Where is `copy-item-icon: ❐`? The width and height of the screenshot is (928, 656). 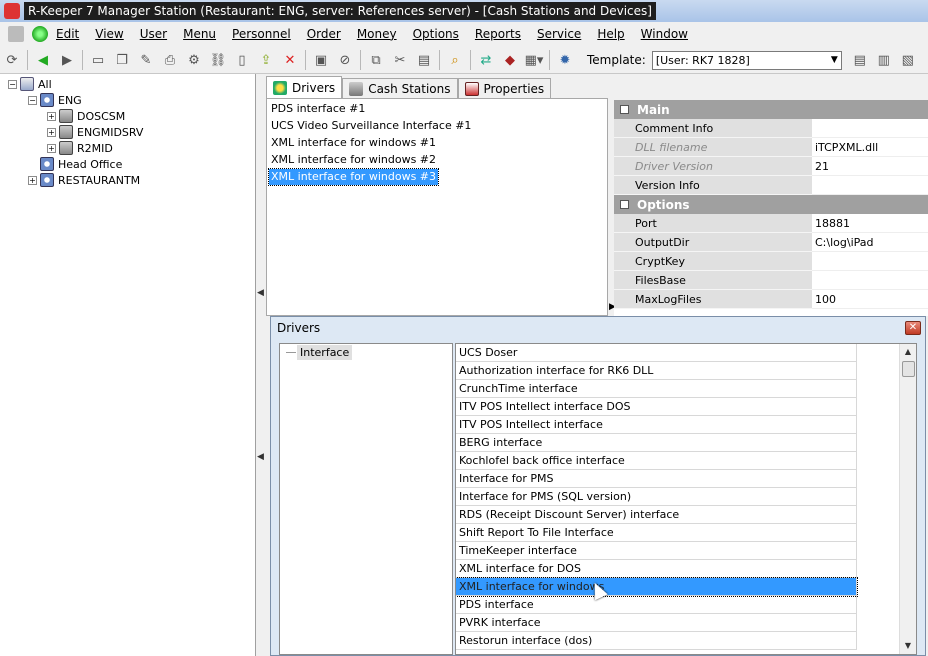 copy-item-icon: ❐ is located at coordinates (122, 60).